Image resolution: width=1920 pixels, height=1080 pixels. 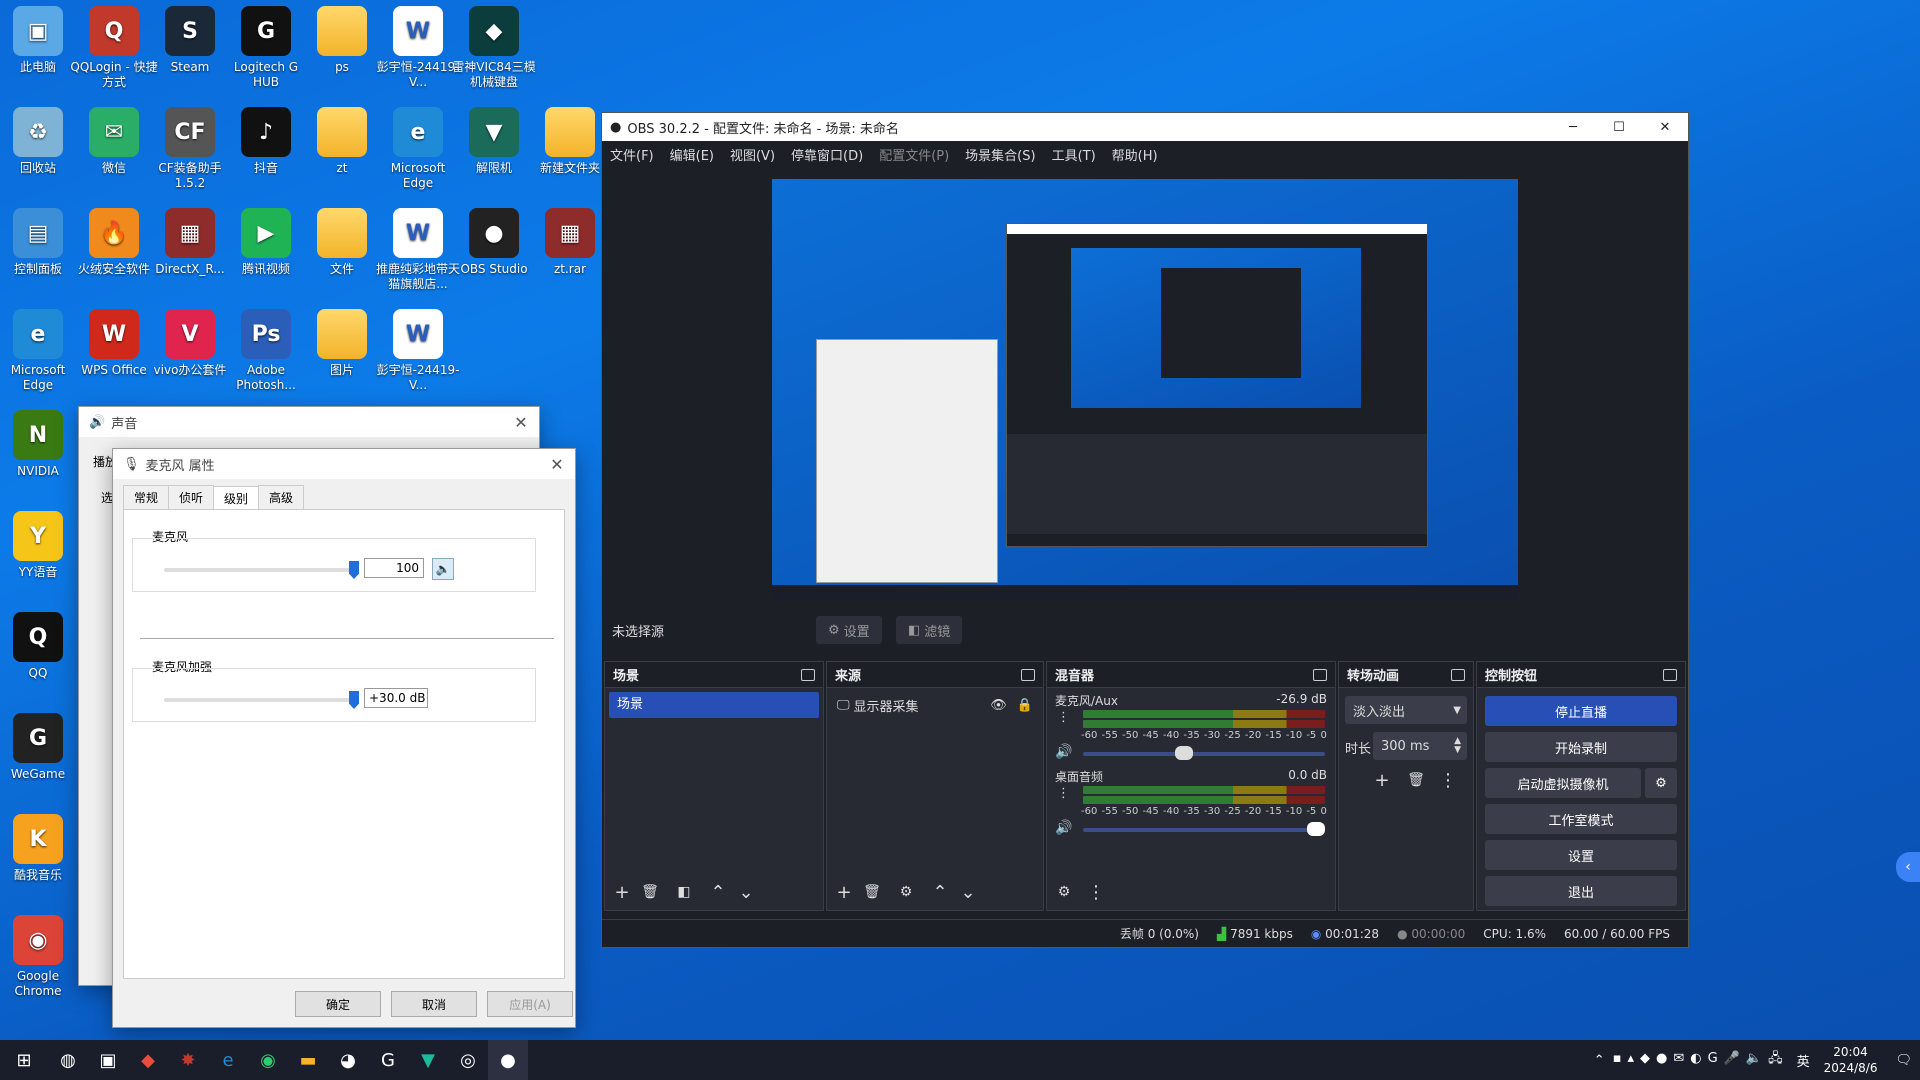 What do you see at coordinates (342, 141) in the screenshot?
I see `desktop-icon: zt` at bounding box center [342, 141].